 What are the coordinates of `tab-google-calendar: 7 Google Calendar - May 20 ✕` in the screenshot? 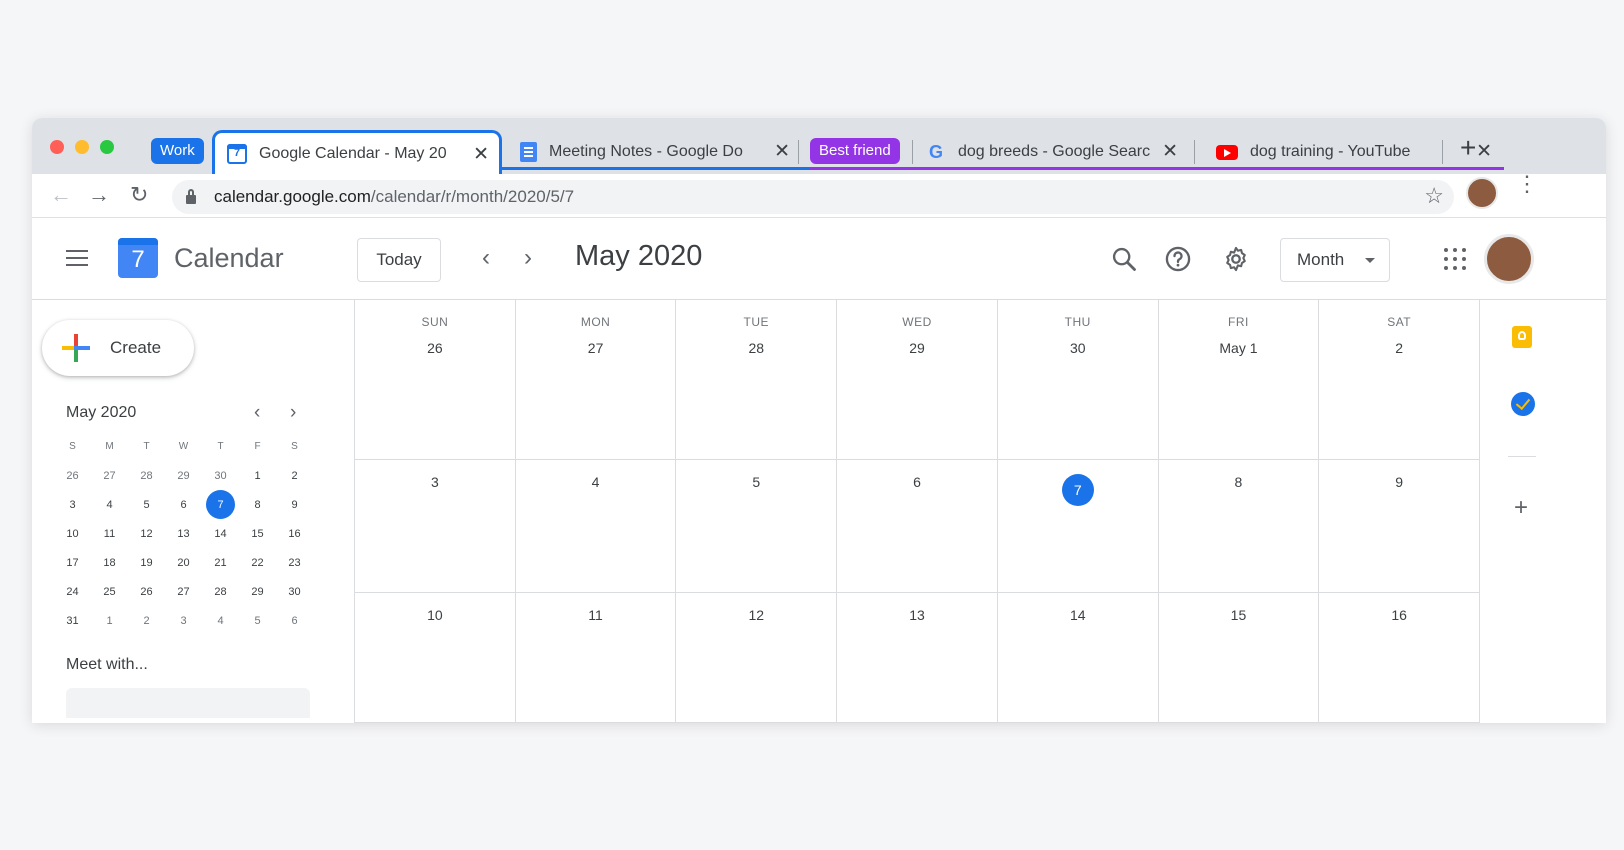 It's located at (357, 152).